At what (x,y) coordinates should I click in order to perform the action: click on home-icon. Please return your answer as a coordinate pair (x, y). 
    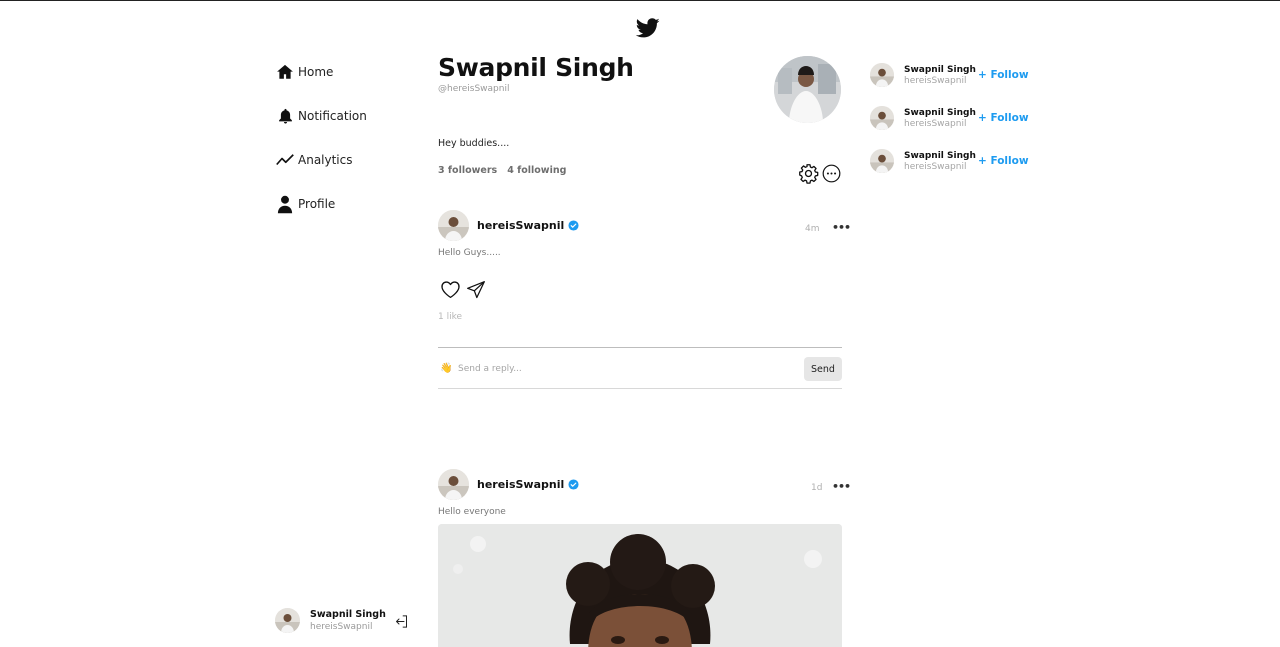
    Looking at the image, I should click on (285, 72).